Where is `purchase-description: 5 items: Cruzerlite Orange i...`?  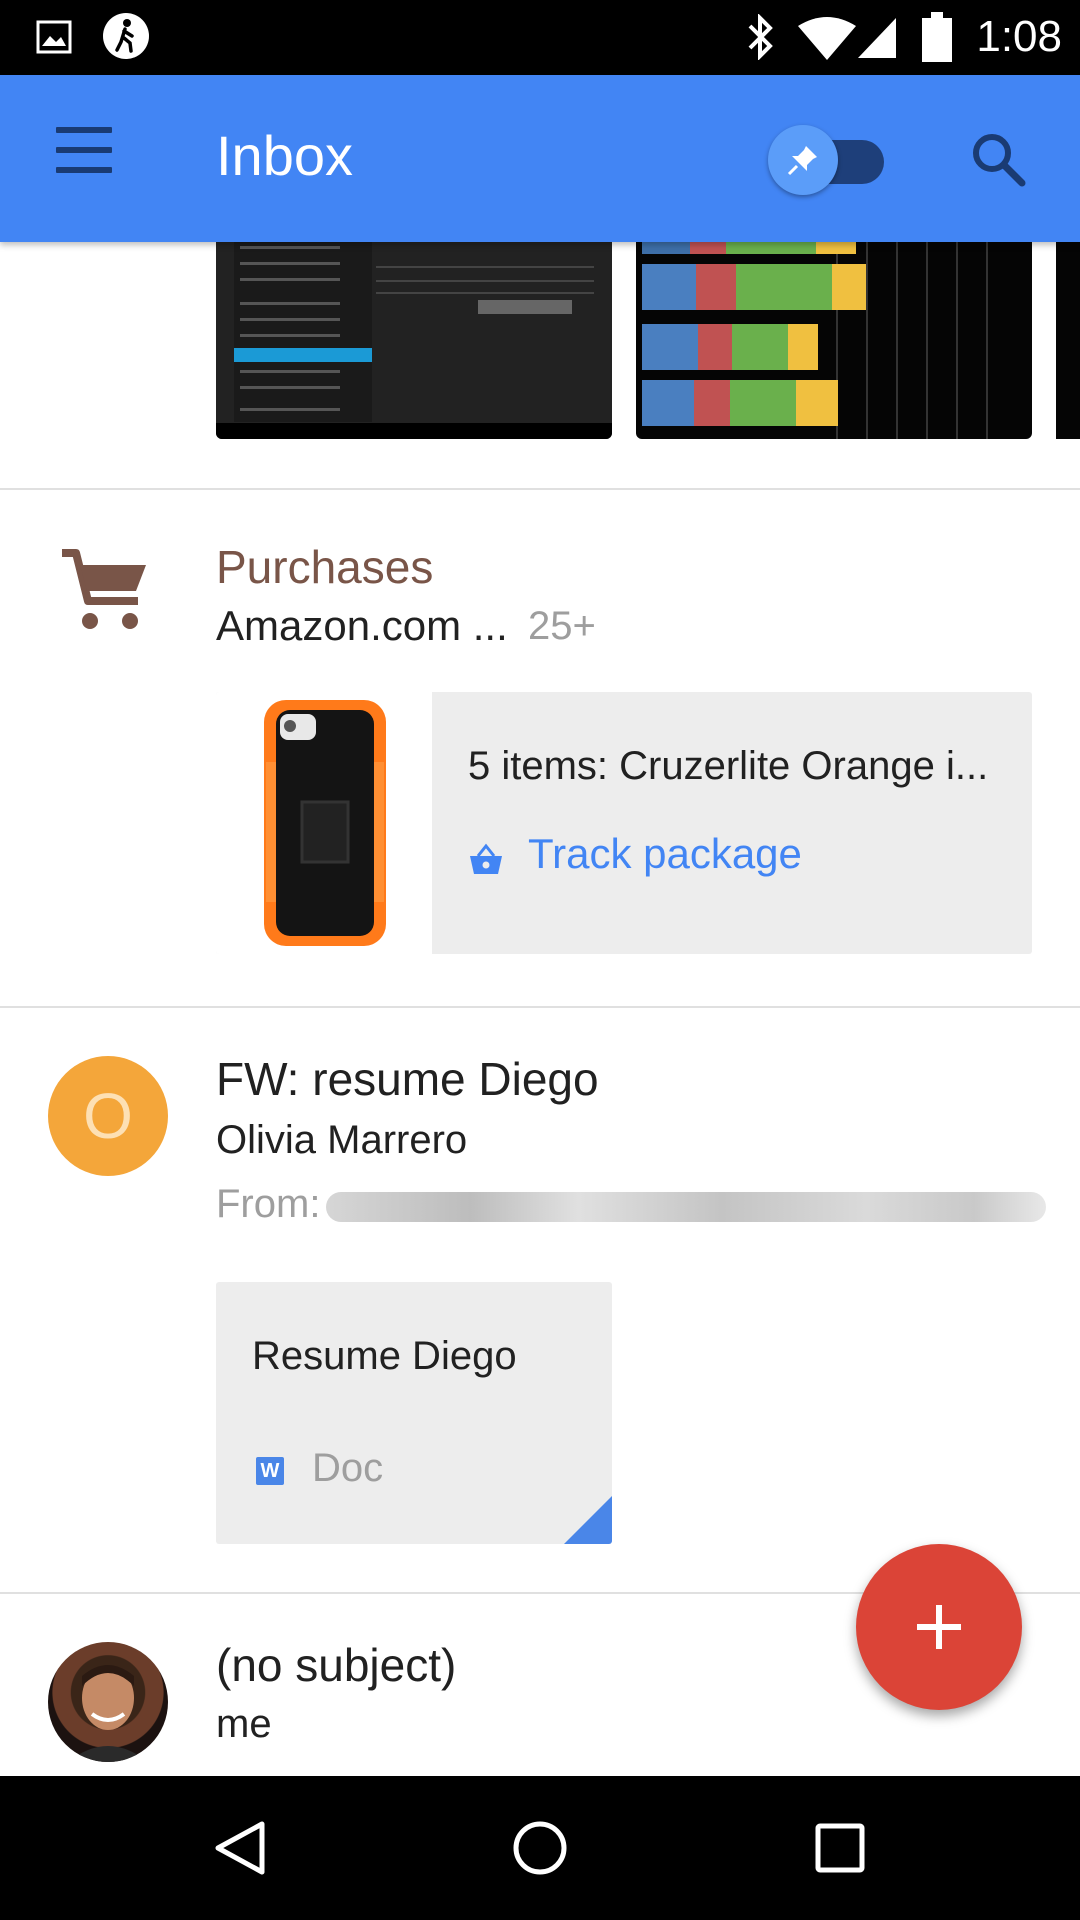 purchase-description: 5 items: Cruzerlite Orange i... is located at coordinates (728, 766).